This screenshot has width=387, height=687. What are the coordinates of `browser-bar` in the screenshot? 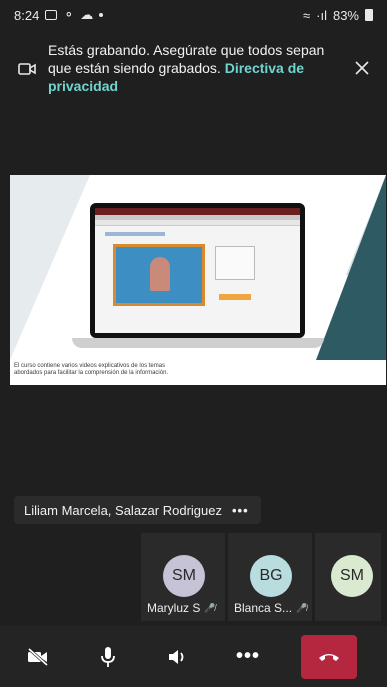 It's located at (197, 211).